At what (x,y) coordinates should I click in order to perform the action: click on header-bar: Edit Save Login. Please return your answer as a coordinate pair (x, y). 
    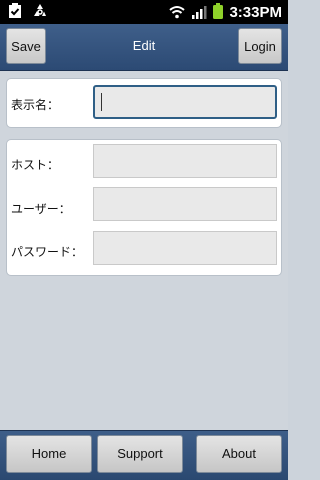
    Looking at the image, I should click on (144, 47).